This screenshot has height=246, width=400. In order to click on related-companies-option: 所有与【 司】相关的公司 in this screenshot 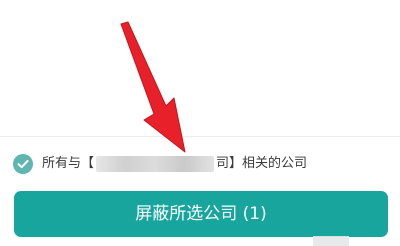, I will do `click(200, 164)`.